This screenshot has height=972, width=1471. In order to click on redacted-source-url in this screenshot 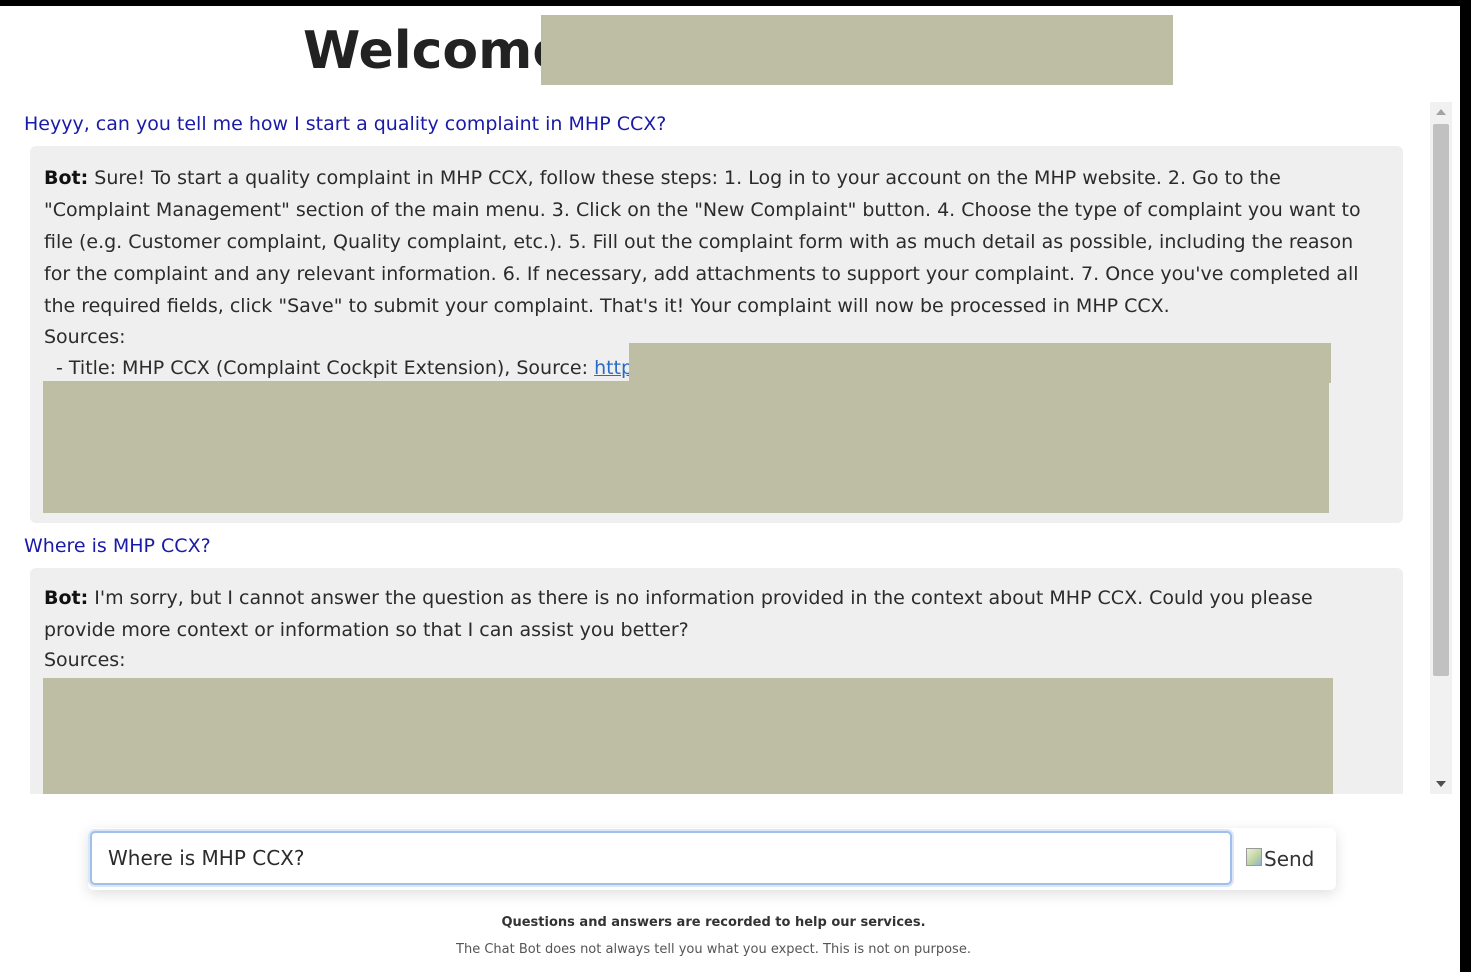, I will do `click(980, 363)`.